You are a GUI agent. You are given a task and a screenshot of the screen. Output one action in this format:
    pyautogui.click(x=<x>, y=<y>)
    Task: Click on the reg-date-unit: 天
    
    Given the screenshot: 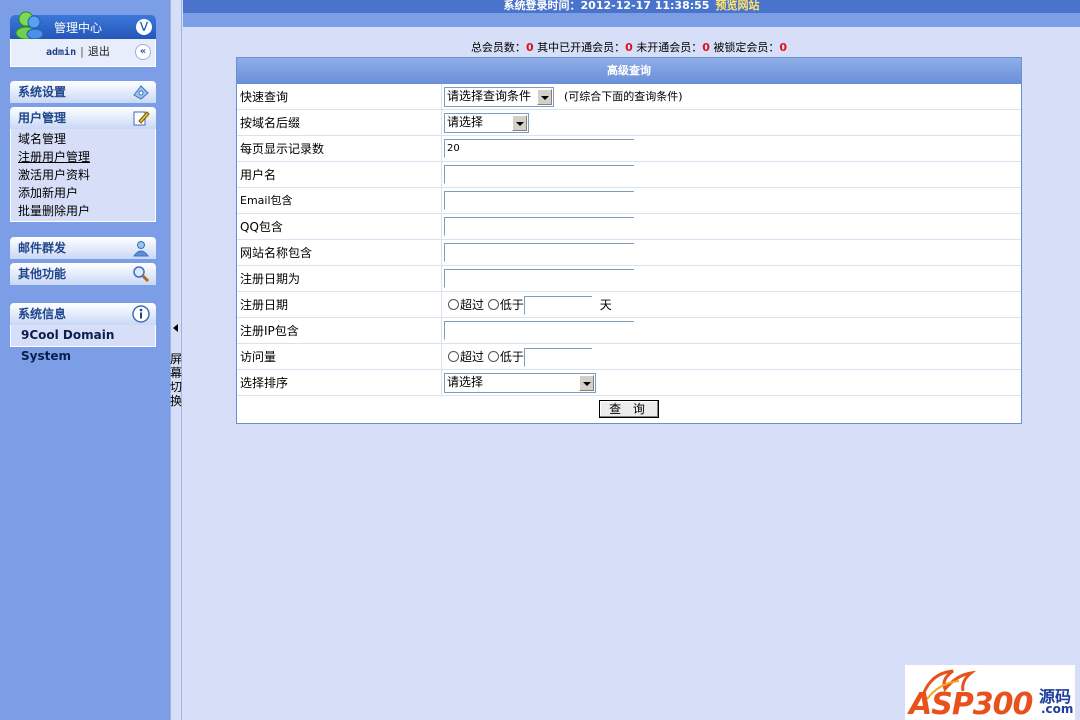 What is the action you would take?
    pyautogui.click(x=605, y=305)
    